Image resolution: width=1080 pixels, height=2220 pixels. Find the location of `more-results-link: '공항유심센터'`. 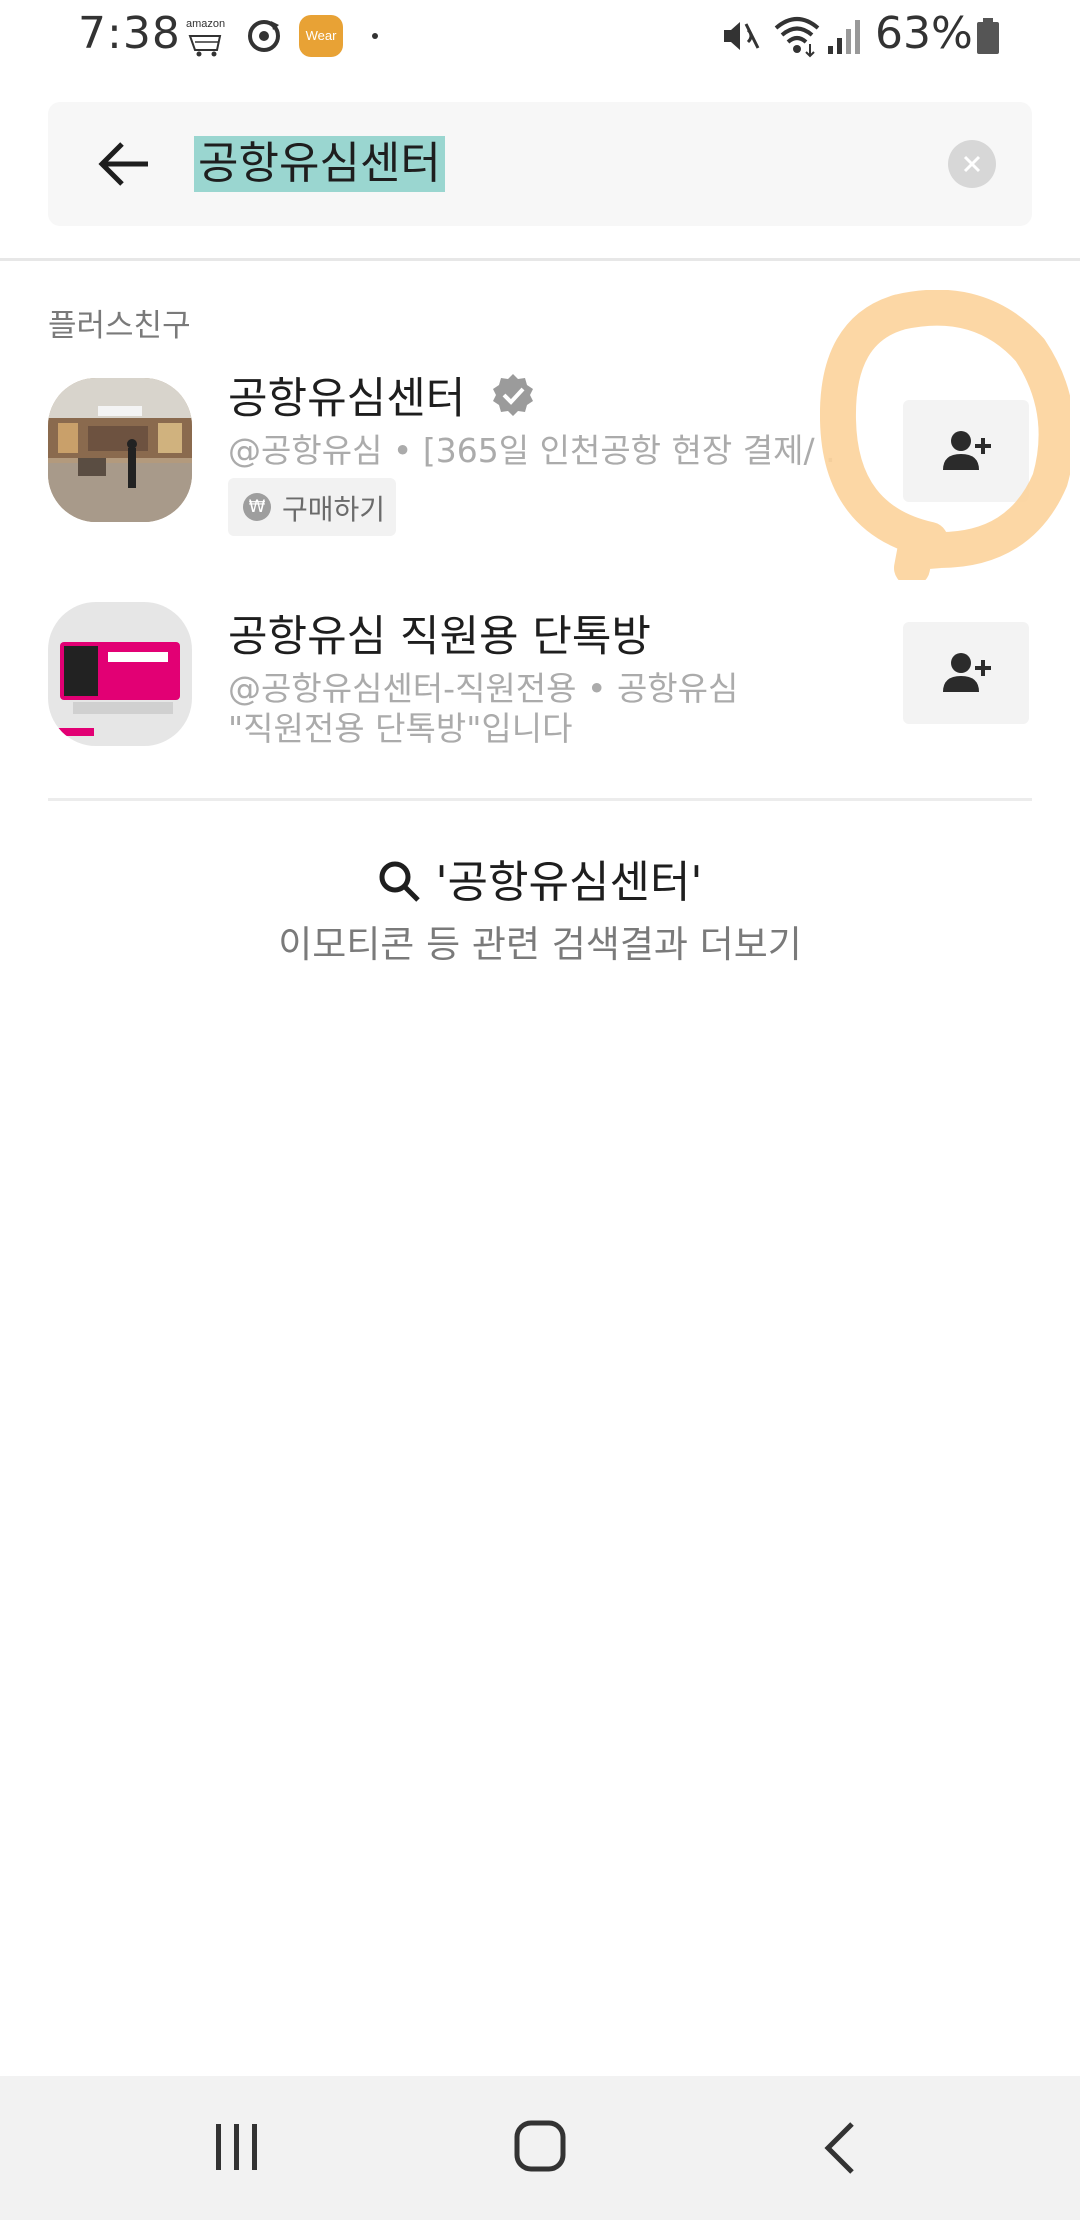

more-results-link: '공항유심센터' is located at coordinates (540, 878).